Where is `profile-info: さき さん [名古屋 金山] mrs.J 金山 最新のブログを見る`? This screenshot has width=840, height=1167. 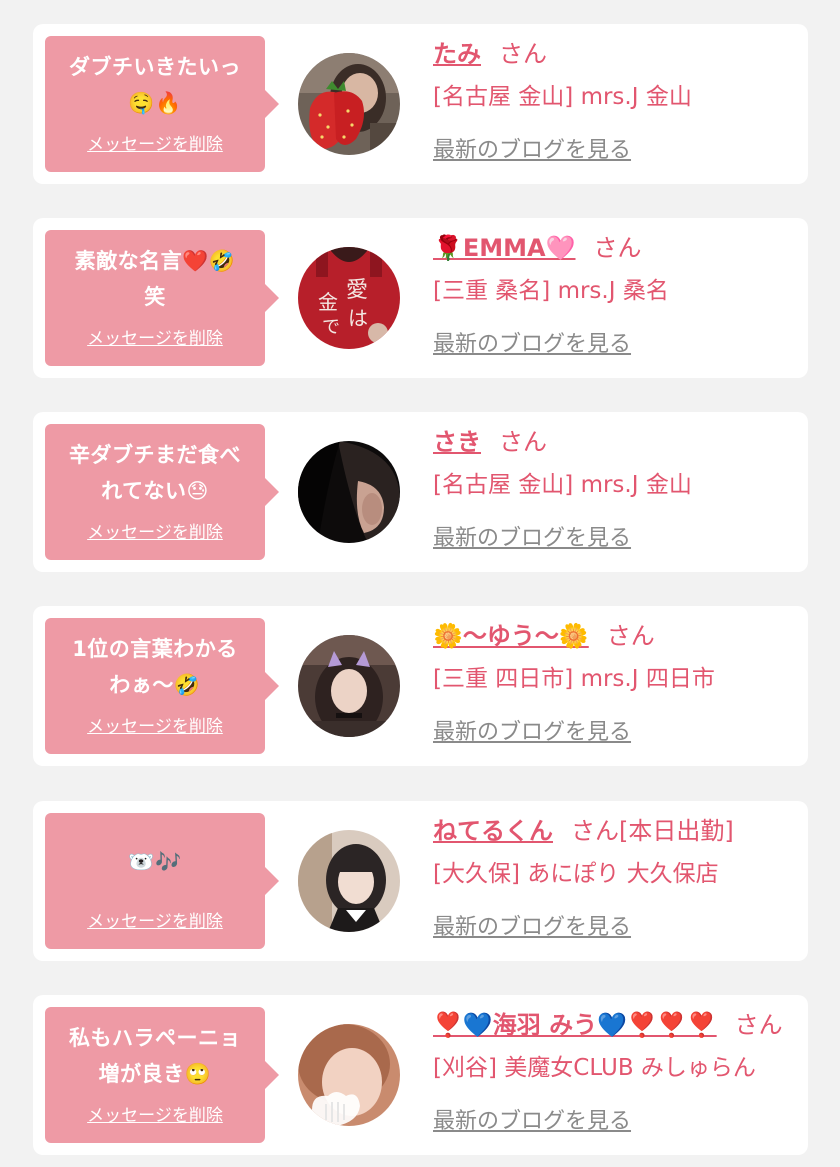
profile-info: さき さん [名古屋 金山] mrs.J 金山 最新のブログを見る is located at coordinates (615, 487).